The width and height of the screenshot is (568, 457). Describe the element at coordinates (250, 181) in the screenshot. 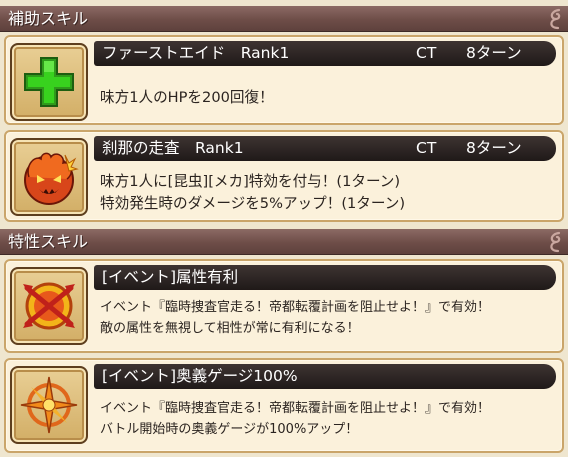

I see `skill-description-line: 味方1人に[昆虫][メカ]特効を付与！(1ターン)` at that location.